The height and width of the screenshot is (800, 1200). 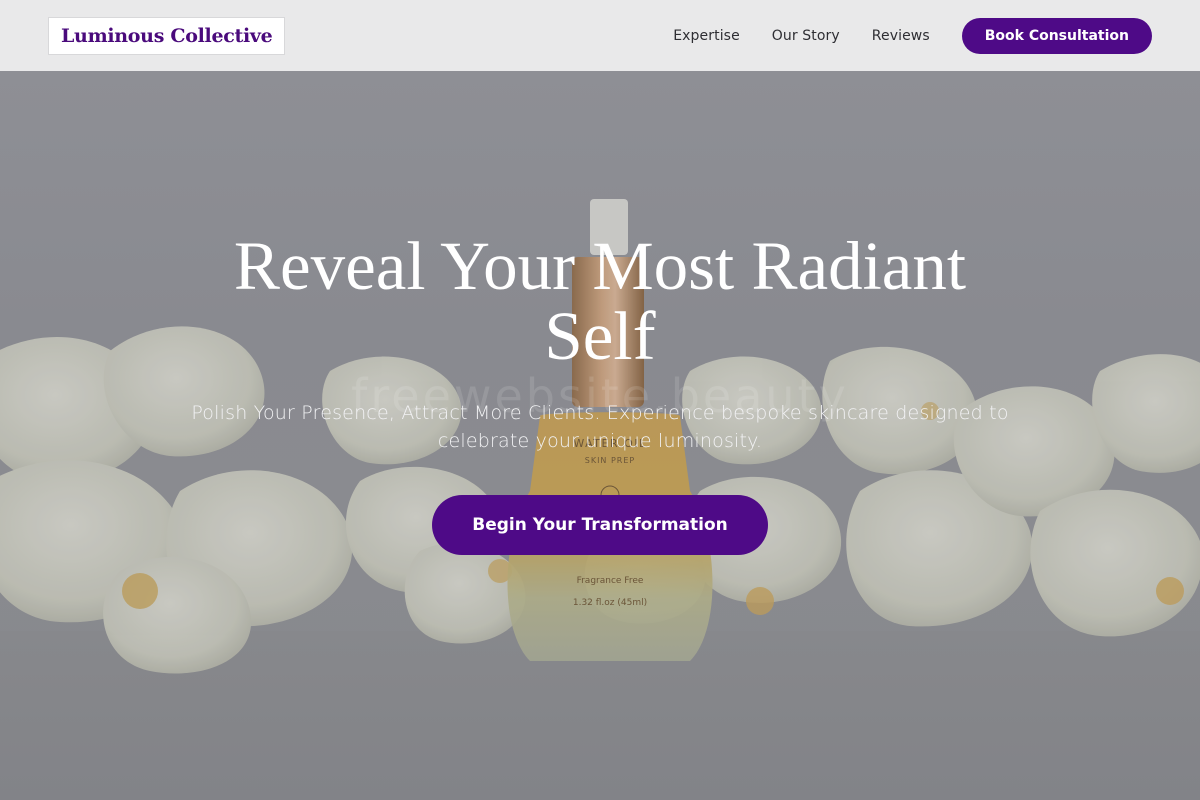 What do you see at coordinates (901, 36) in the screenshot?
I see `nav-link-reviews: Reviews` at bounding box center [901, 36].